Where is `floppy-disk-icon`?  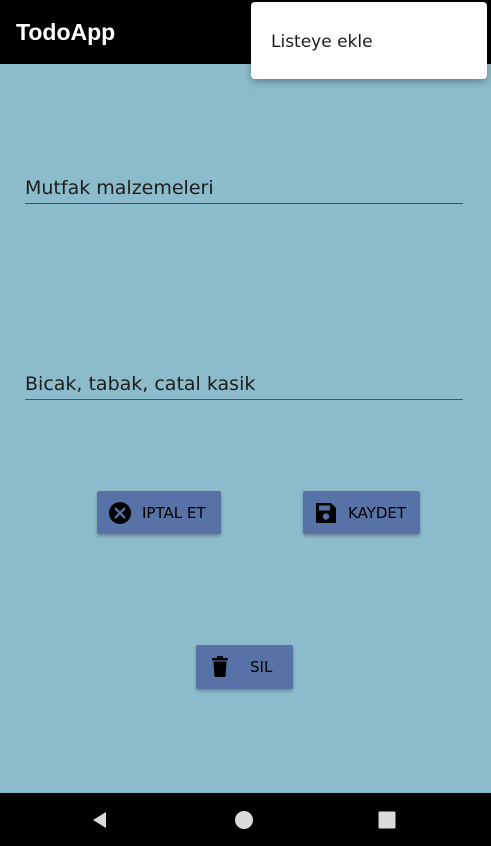 floppy-disk-icon is located at coordinates (326, 513).